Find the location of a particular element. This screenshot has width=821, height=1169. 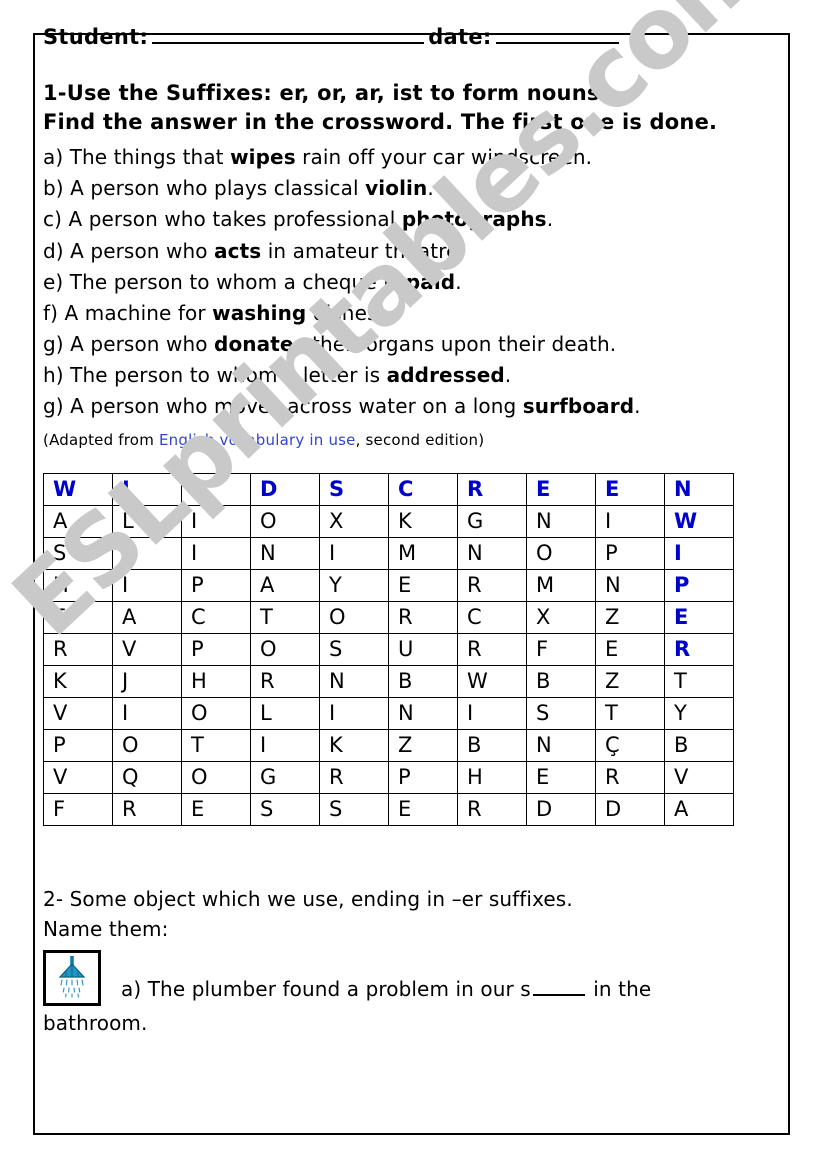

date-field is located at coordinates (557, 36).